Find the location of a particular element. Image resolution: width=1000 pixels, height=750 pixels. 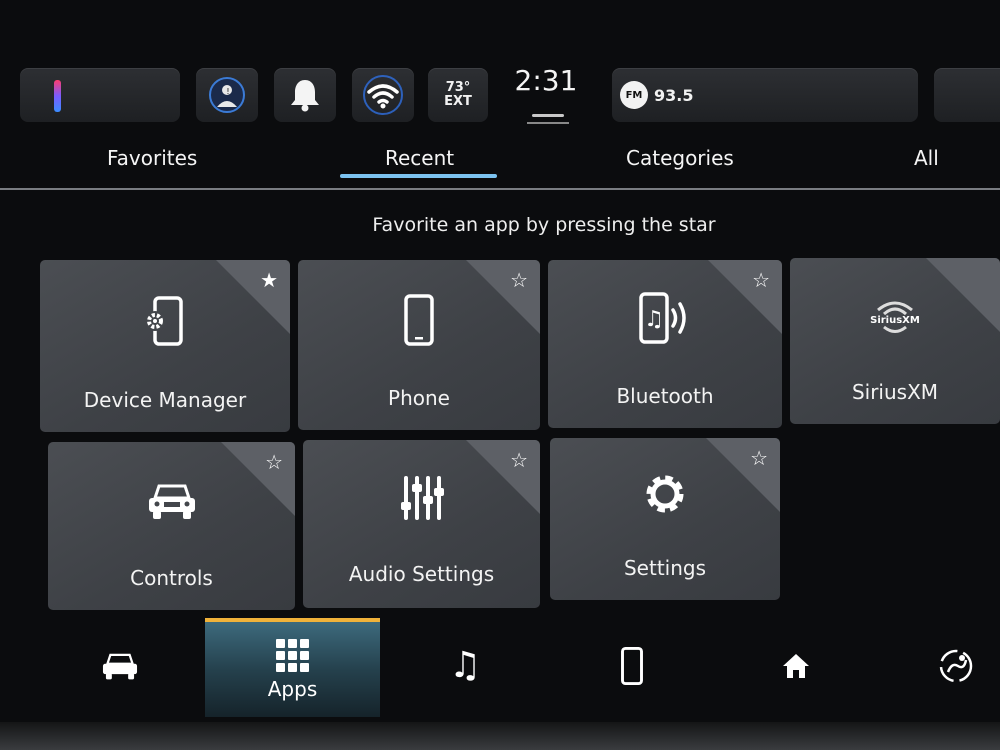

app-tile-phone: ☆ Phone is located at coordinates (419, 345).